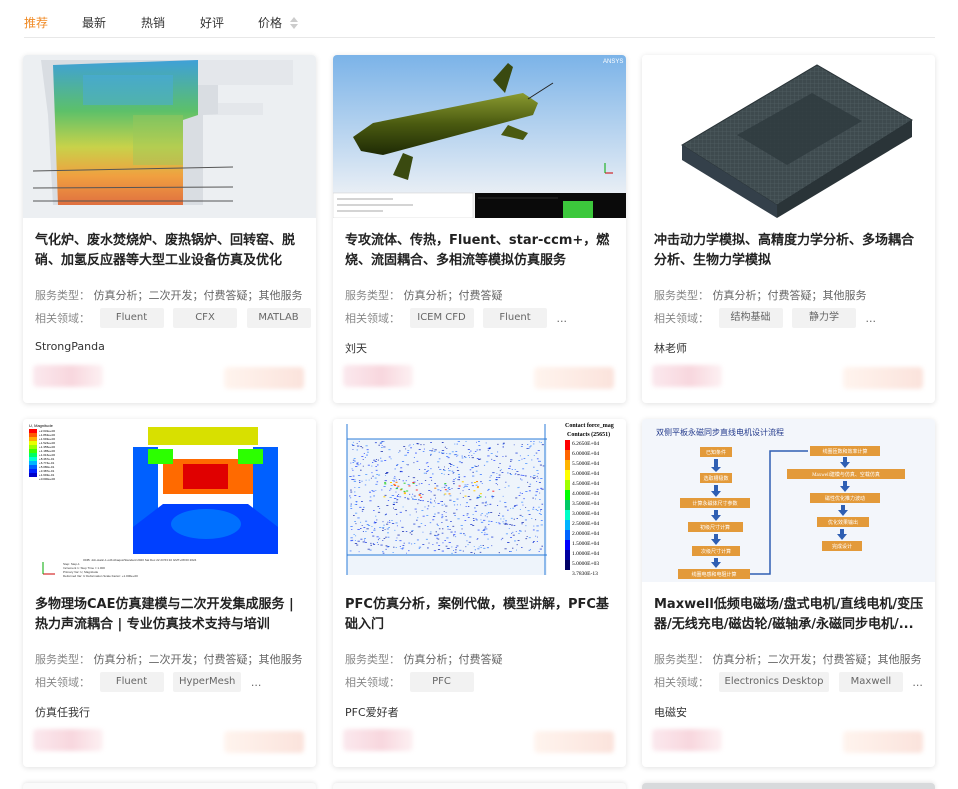 The width and height of the screenshot is (958, 789). What do you see at coordinates (670, 348) in the screenshot?
I see `author-name: 林老师` at bounding box center [670, 348].